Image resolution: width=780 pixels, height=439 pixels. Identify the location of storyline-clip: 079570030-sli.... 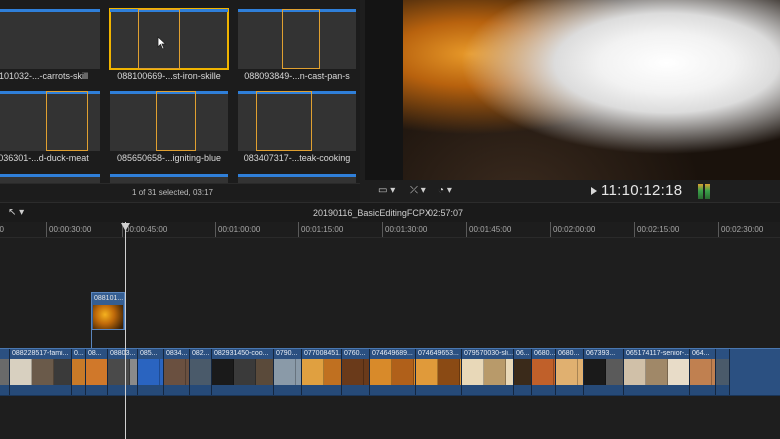
(488, 372).